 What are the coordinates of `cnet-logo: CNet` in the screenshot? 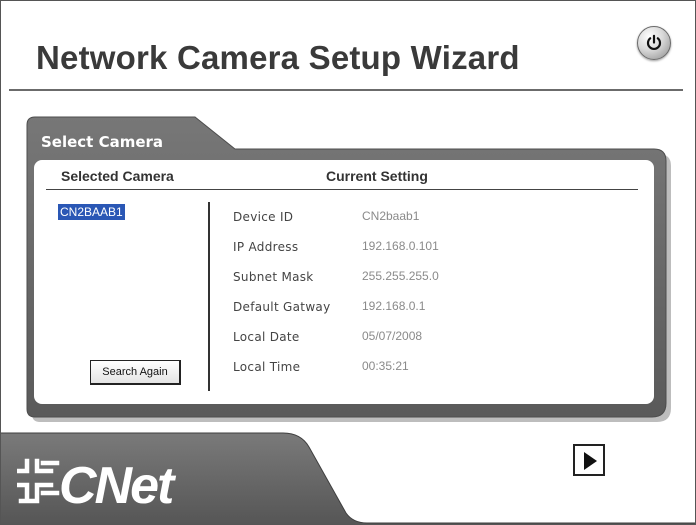 It's located at (98, 485).